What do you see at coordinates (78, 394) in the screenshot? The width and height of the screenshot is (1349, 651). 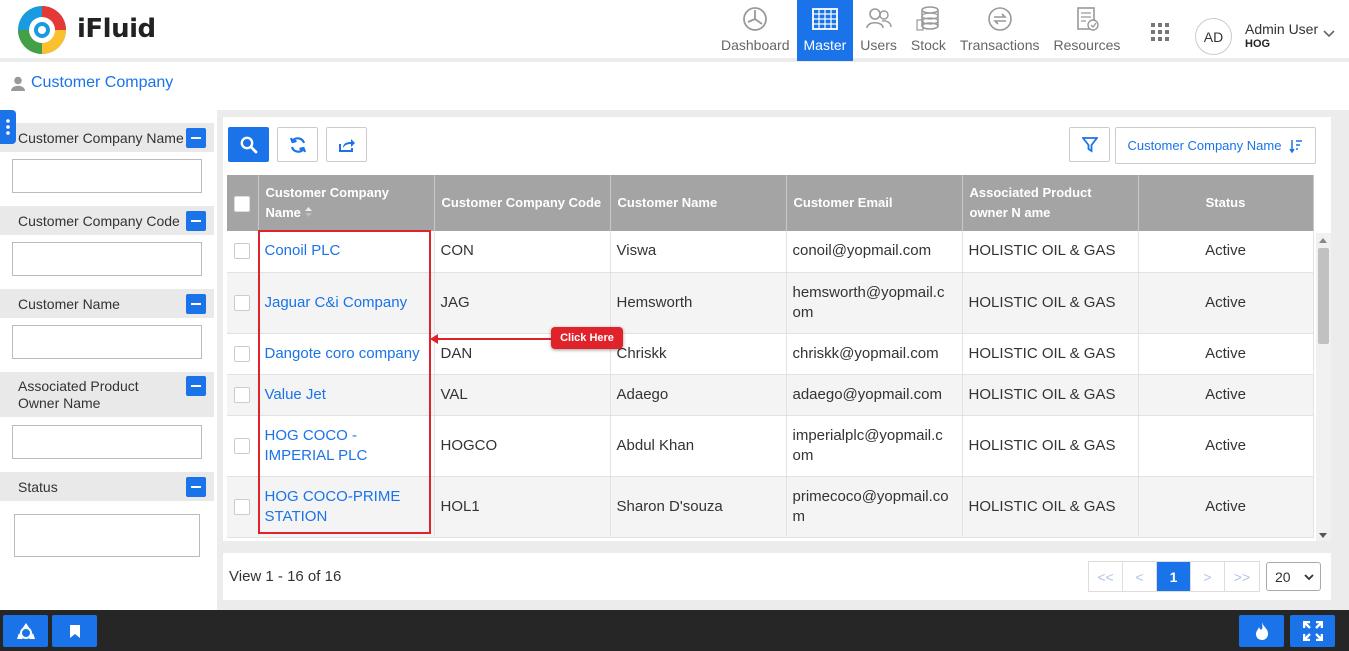 I see `filter-label: Associated Product Owner Name` at bounding box center [78, 394].